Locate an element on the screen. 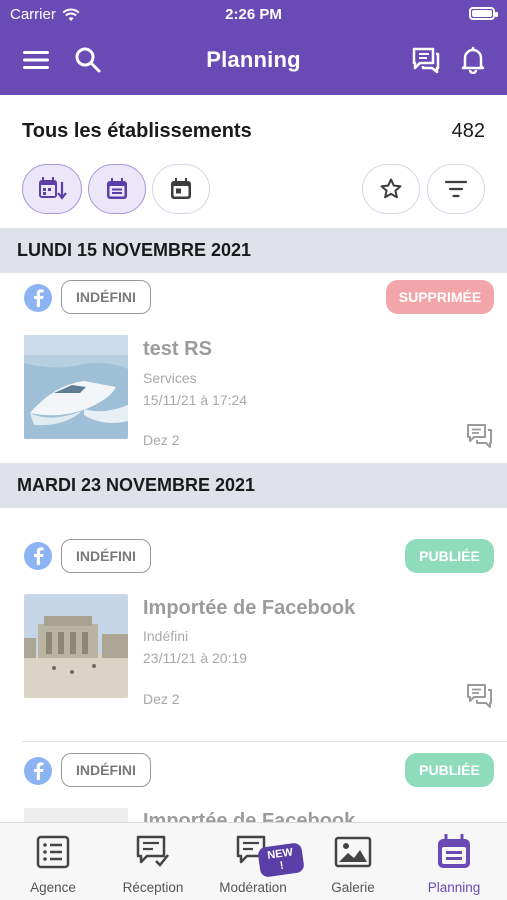  calendar-sort-icon is located at coordinates (53, 188).